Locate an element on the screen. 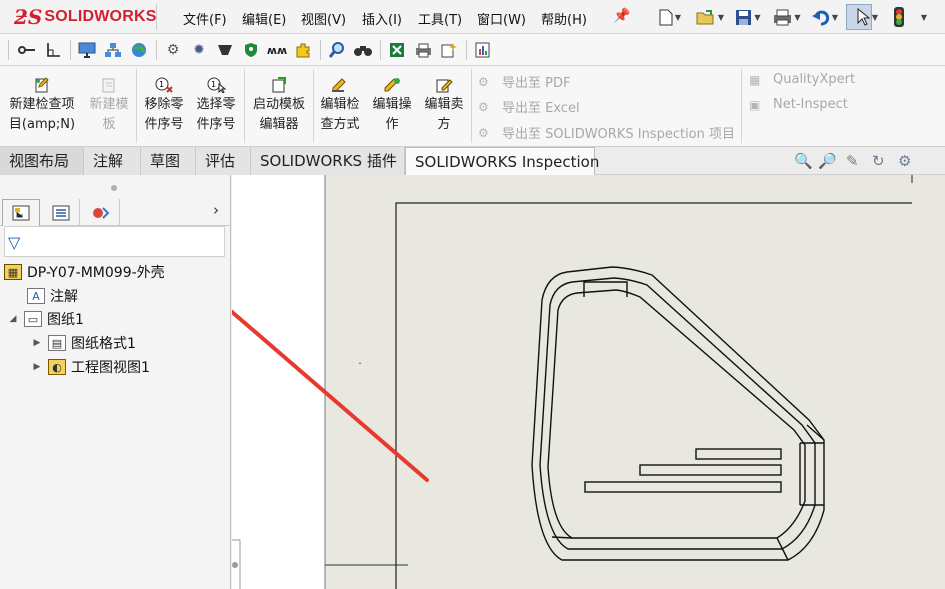 Image resolution: width=945 pixels, height=589 pixels. export-icon: ⚙ is located at coordinates (483, 132).